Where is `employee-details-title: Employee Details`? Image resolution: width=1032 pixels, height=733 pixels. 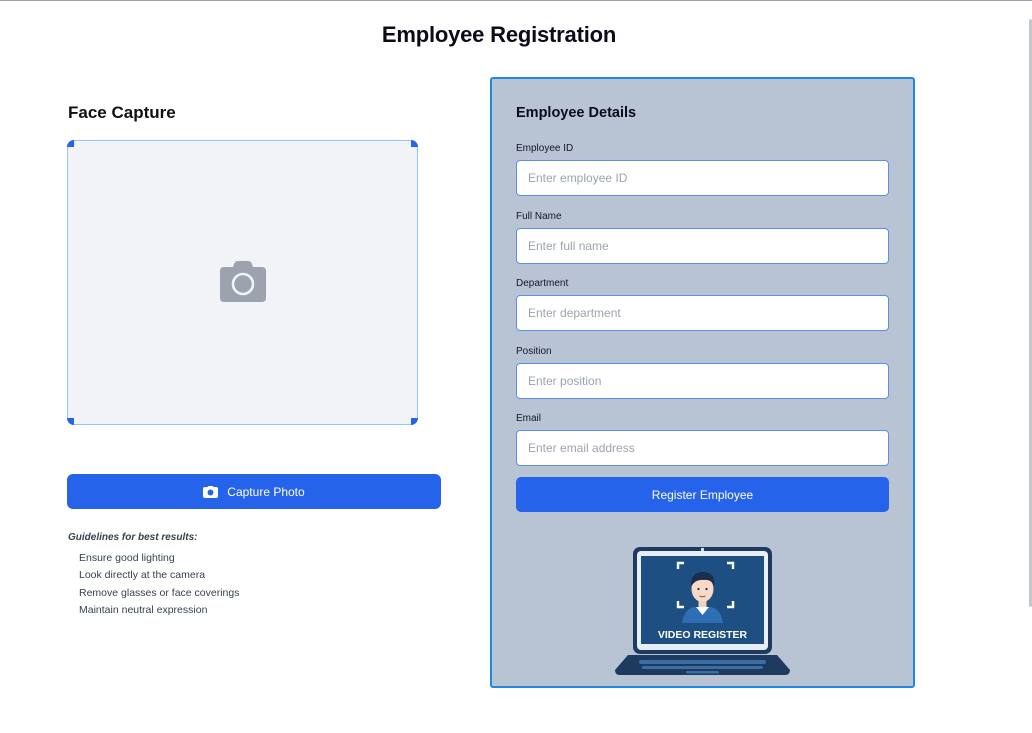 employee-details-title: Employee Details is located at coordinates (576, 113).